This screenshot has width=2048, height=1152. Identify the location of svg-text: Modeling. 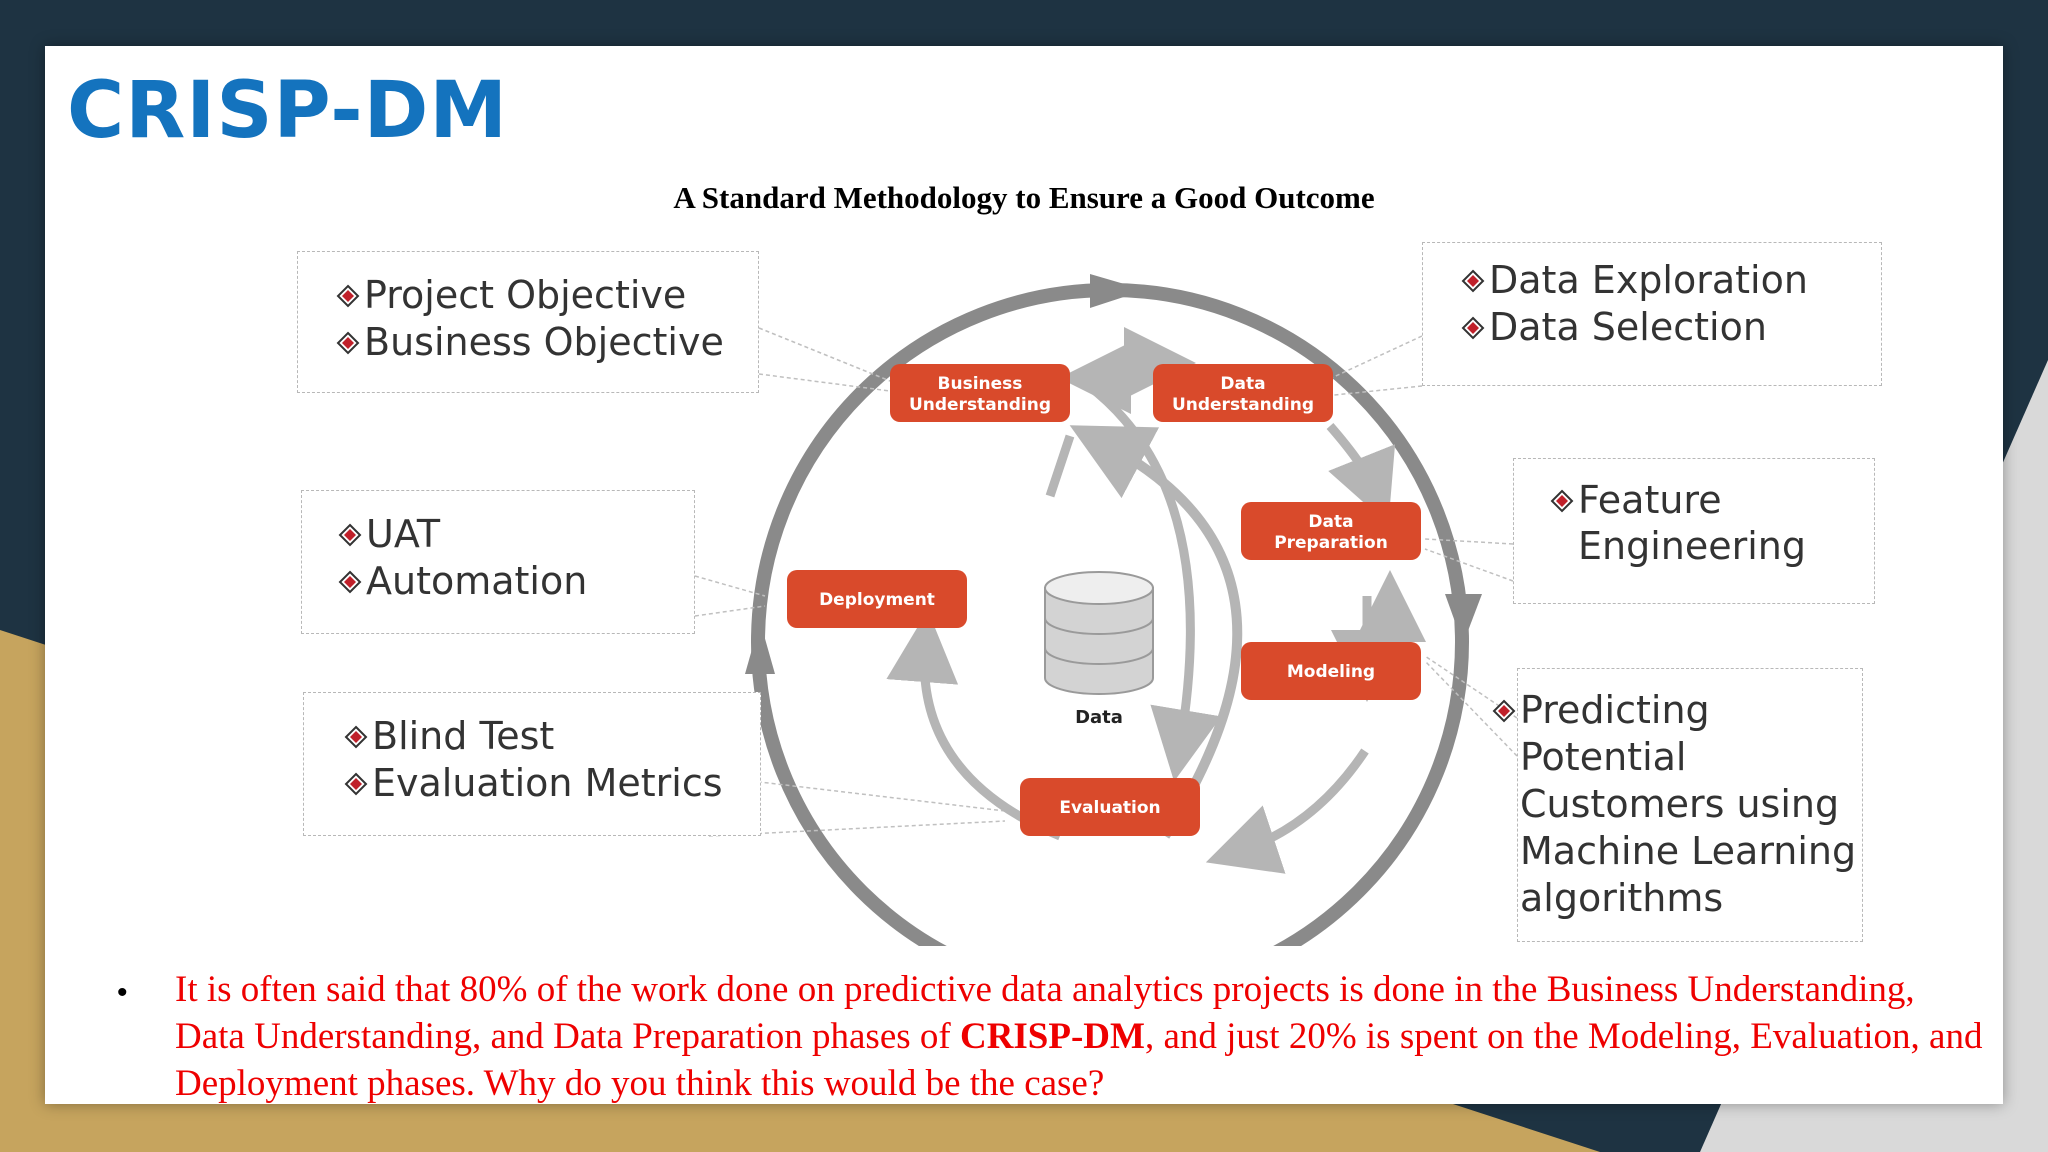
(1331, 672).